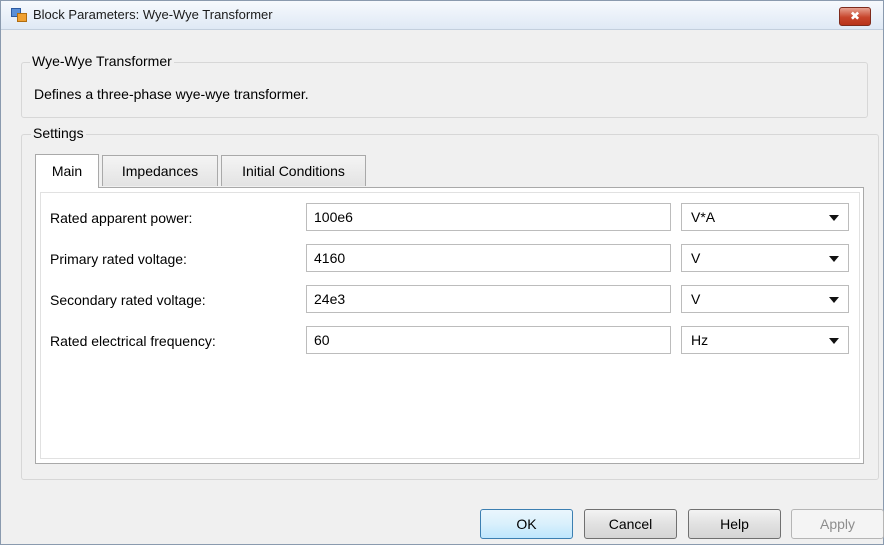 This screenshot has width=884, height=545. What do you see at coordinates (118, 259) in the screenshot?
I see `primary-rated-voltage-label: Primary rated voltage:` at bounding box center [118, 259].